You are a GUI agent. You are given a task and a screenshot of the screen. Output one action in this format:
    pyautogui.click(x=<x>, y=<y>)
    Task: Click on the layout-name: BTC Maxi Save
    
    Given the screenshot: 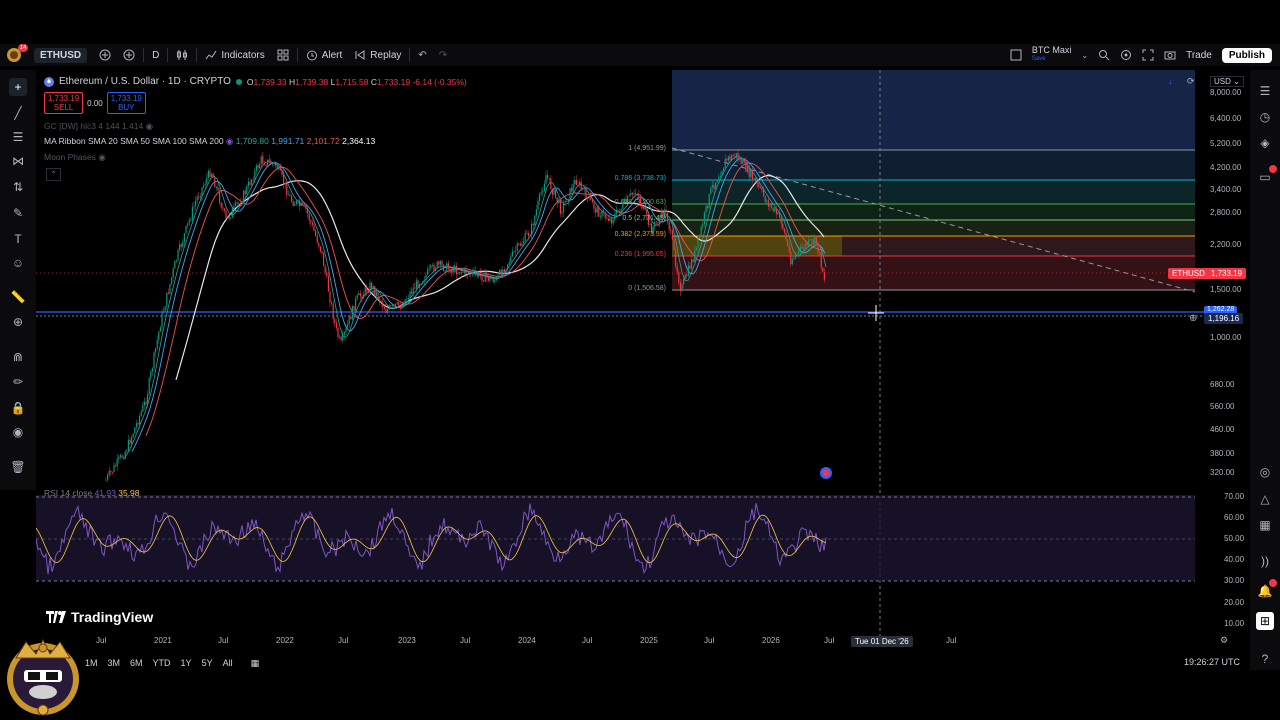 What is the action you would take?
    pyautogui.click(x=1052, y=55)
    